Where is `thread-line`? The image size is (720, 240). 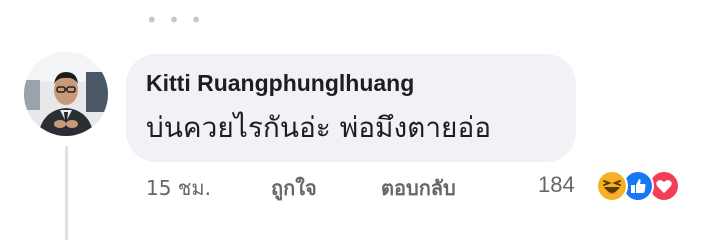 thread-line is located at coordinates (66, 193).